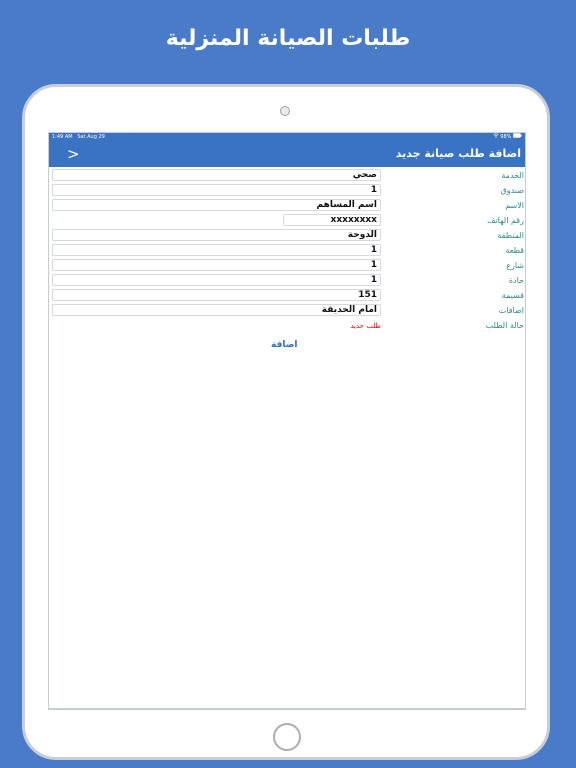 The width and height of the screenshot is (576, 768). I want to click on bottom-divider, so click(287, 708).